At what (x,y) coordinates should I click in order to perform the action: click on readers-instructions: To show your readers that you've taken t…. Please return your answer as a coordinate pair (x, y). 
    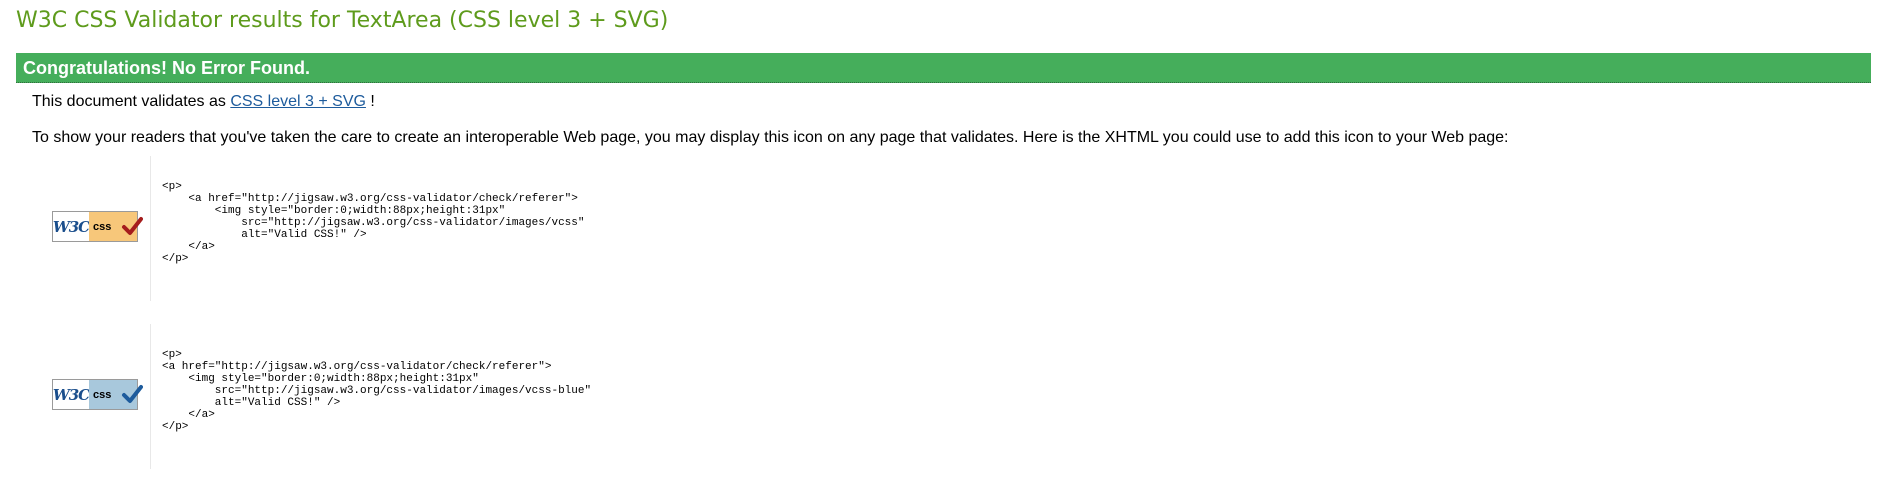
    Looking at the image, I should click on (770, 137).